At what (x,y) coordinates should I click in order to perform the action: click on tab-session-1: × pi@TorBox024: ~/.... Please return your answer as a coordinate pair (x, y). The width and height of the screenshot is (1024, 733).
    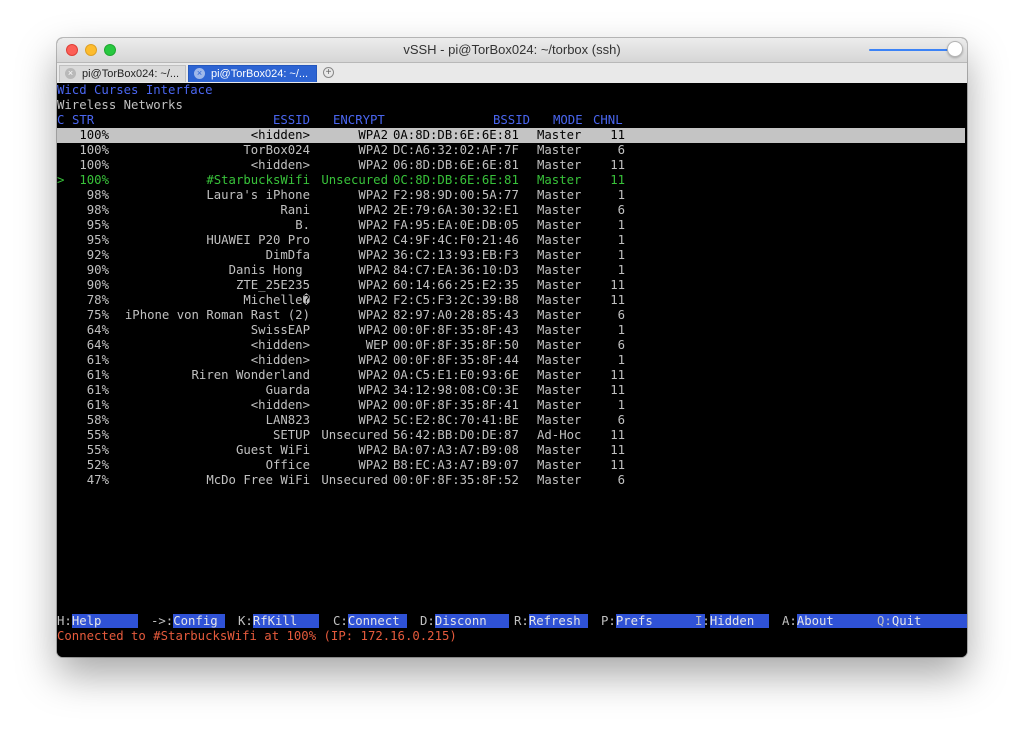
    Looking at the image, I should click on (122, 73).